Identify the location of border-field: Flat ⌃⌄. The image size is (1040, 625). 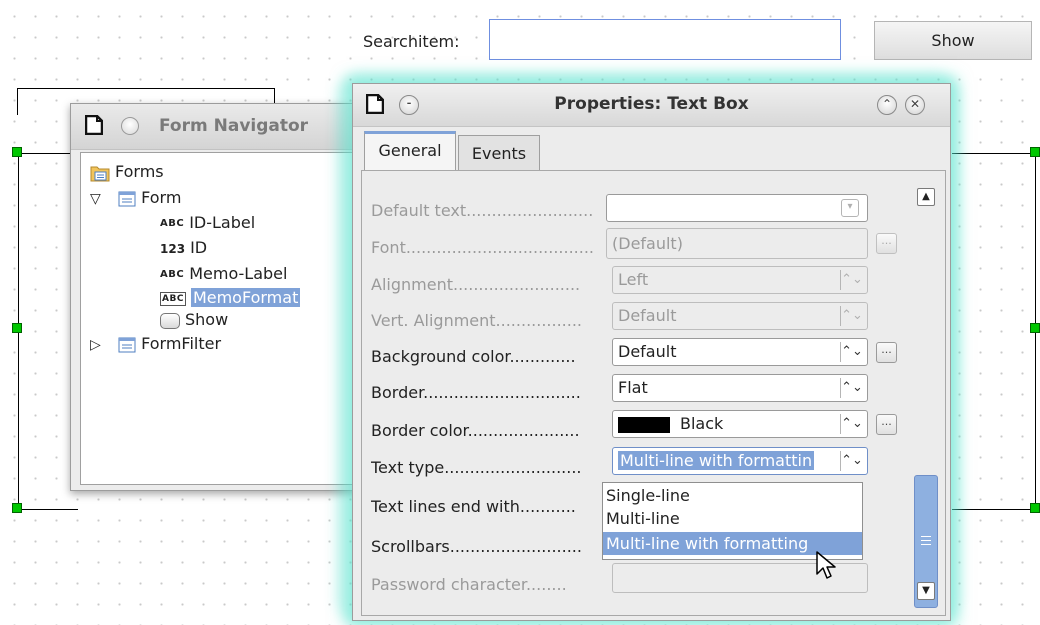
(740, 388).